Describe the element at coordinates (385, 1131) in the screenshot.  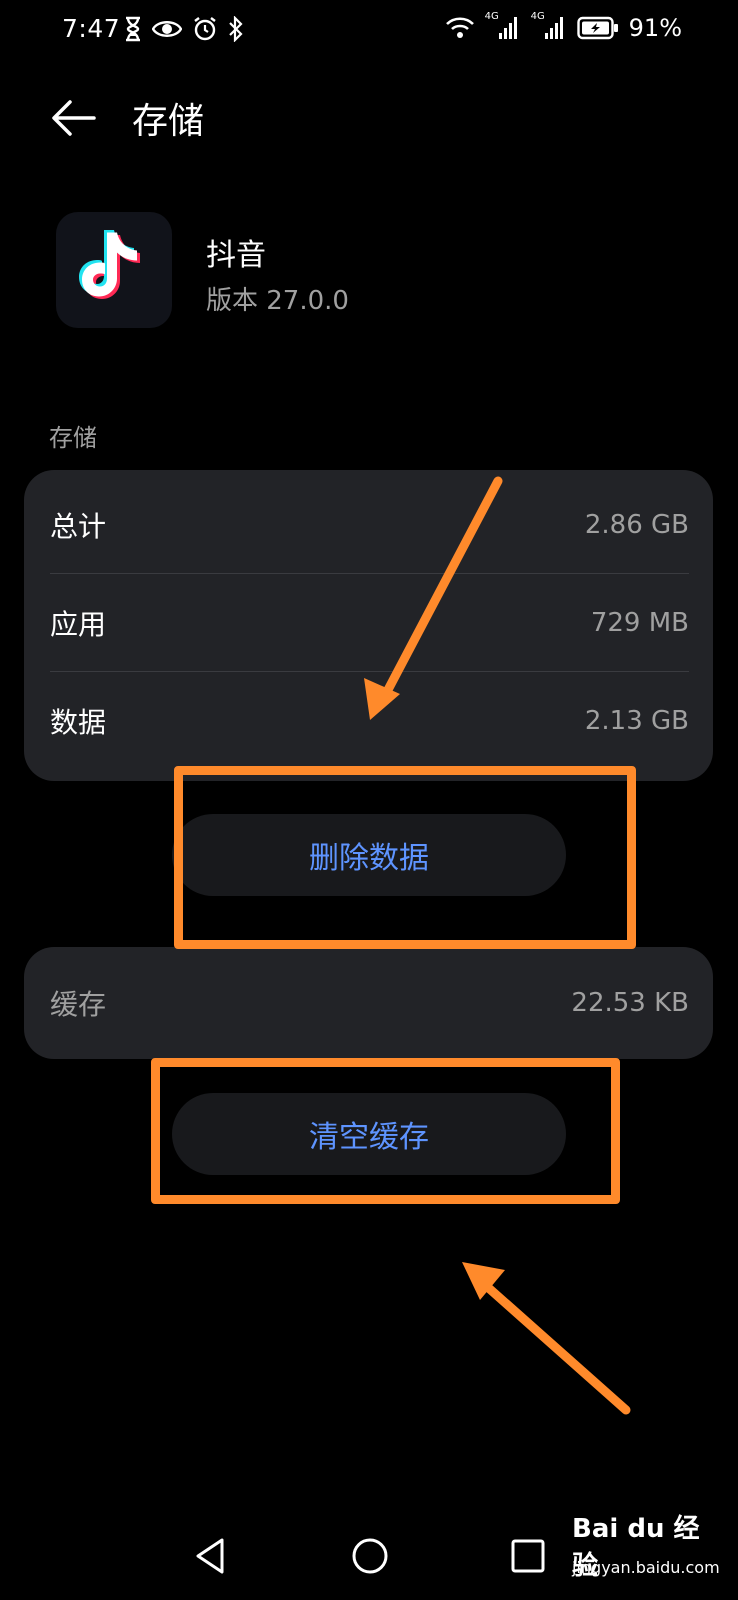
I see `annotation-box-clear` at that location.